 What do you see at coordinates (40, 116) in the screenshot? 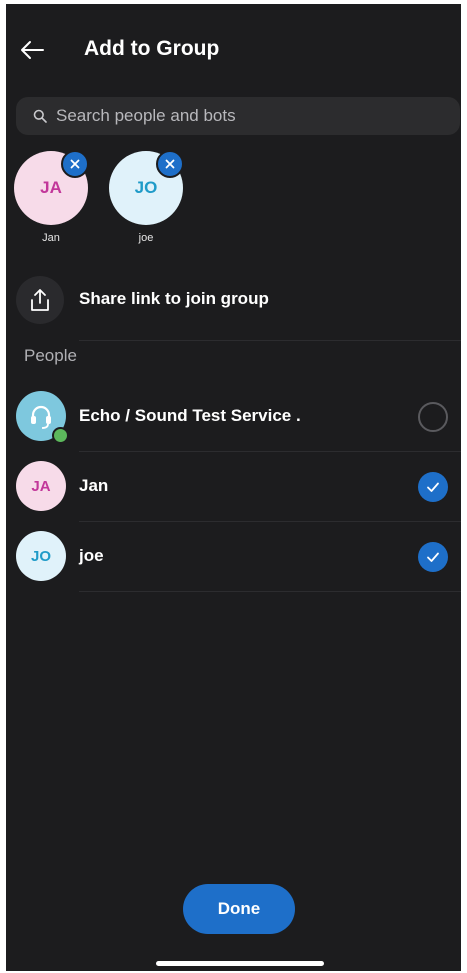
I see `search-icon` at bounding box center [40, 116].